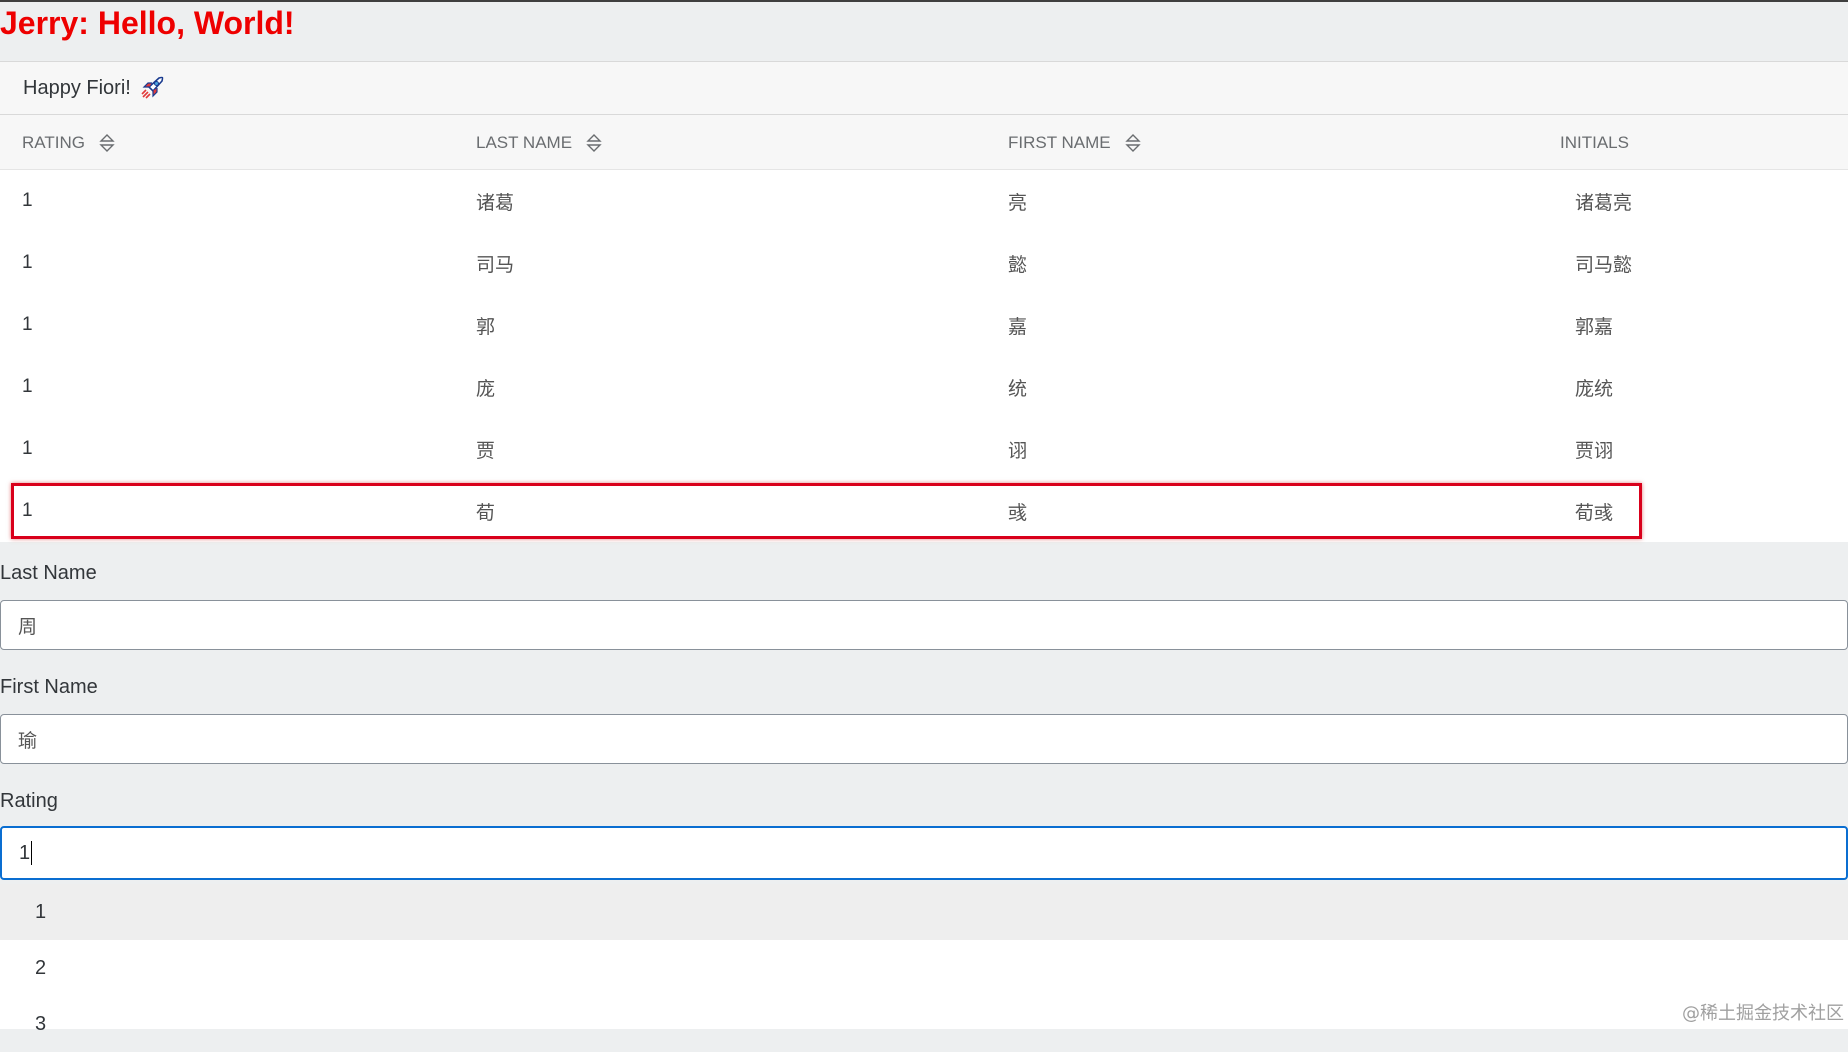 The height and width of the screenshot is (1052, 1848). I want to click on rating-suggestions-list: 1 2 3, so click(924, 959).